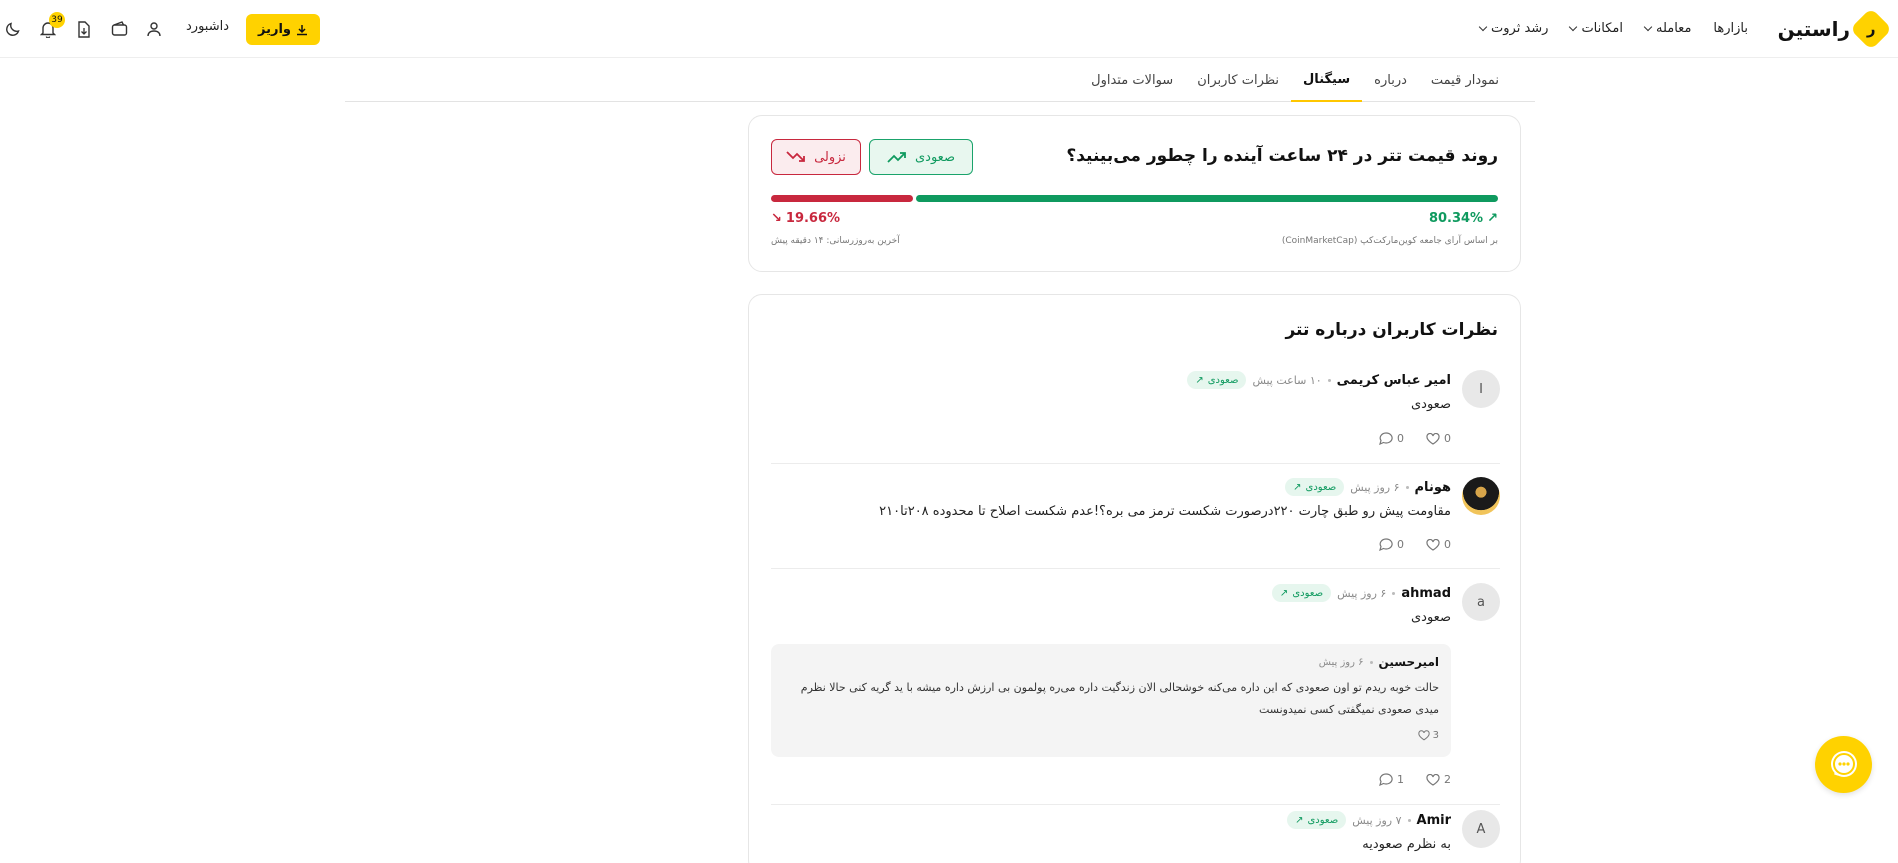  I want to click on comment-item: A Amir ۷ روز پیش صعودی ↗ به نظرم صعودیه, so click(1135, 836).